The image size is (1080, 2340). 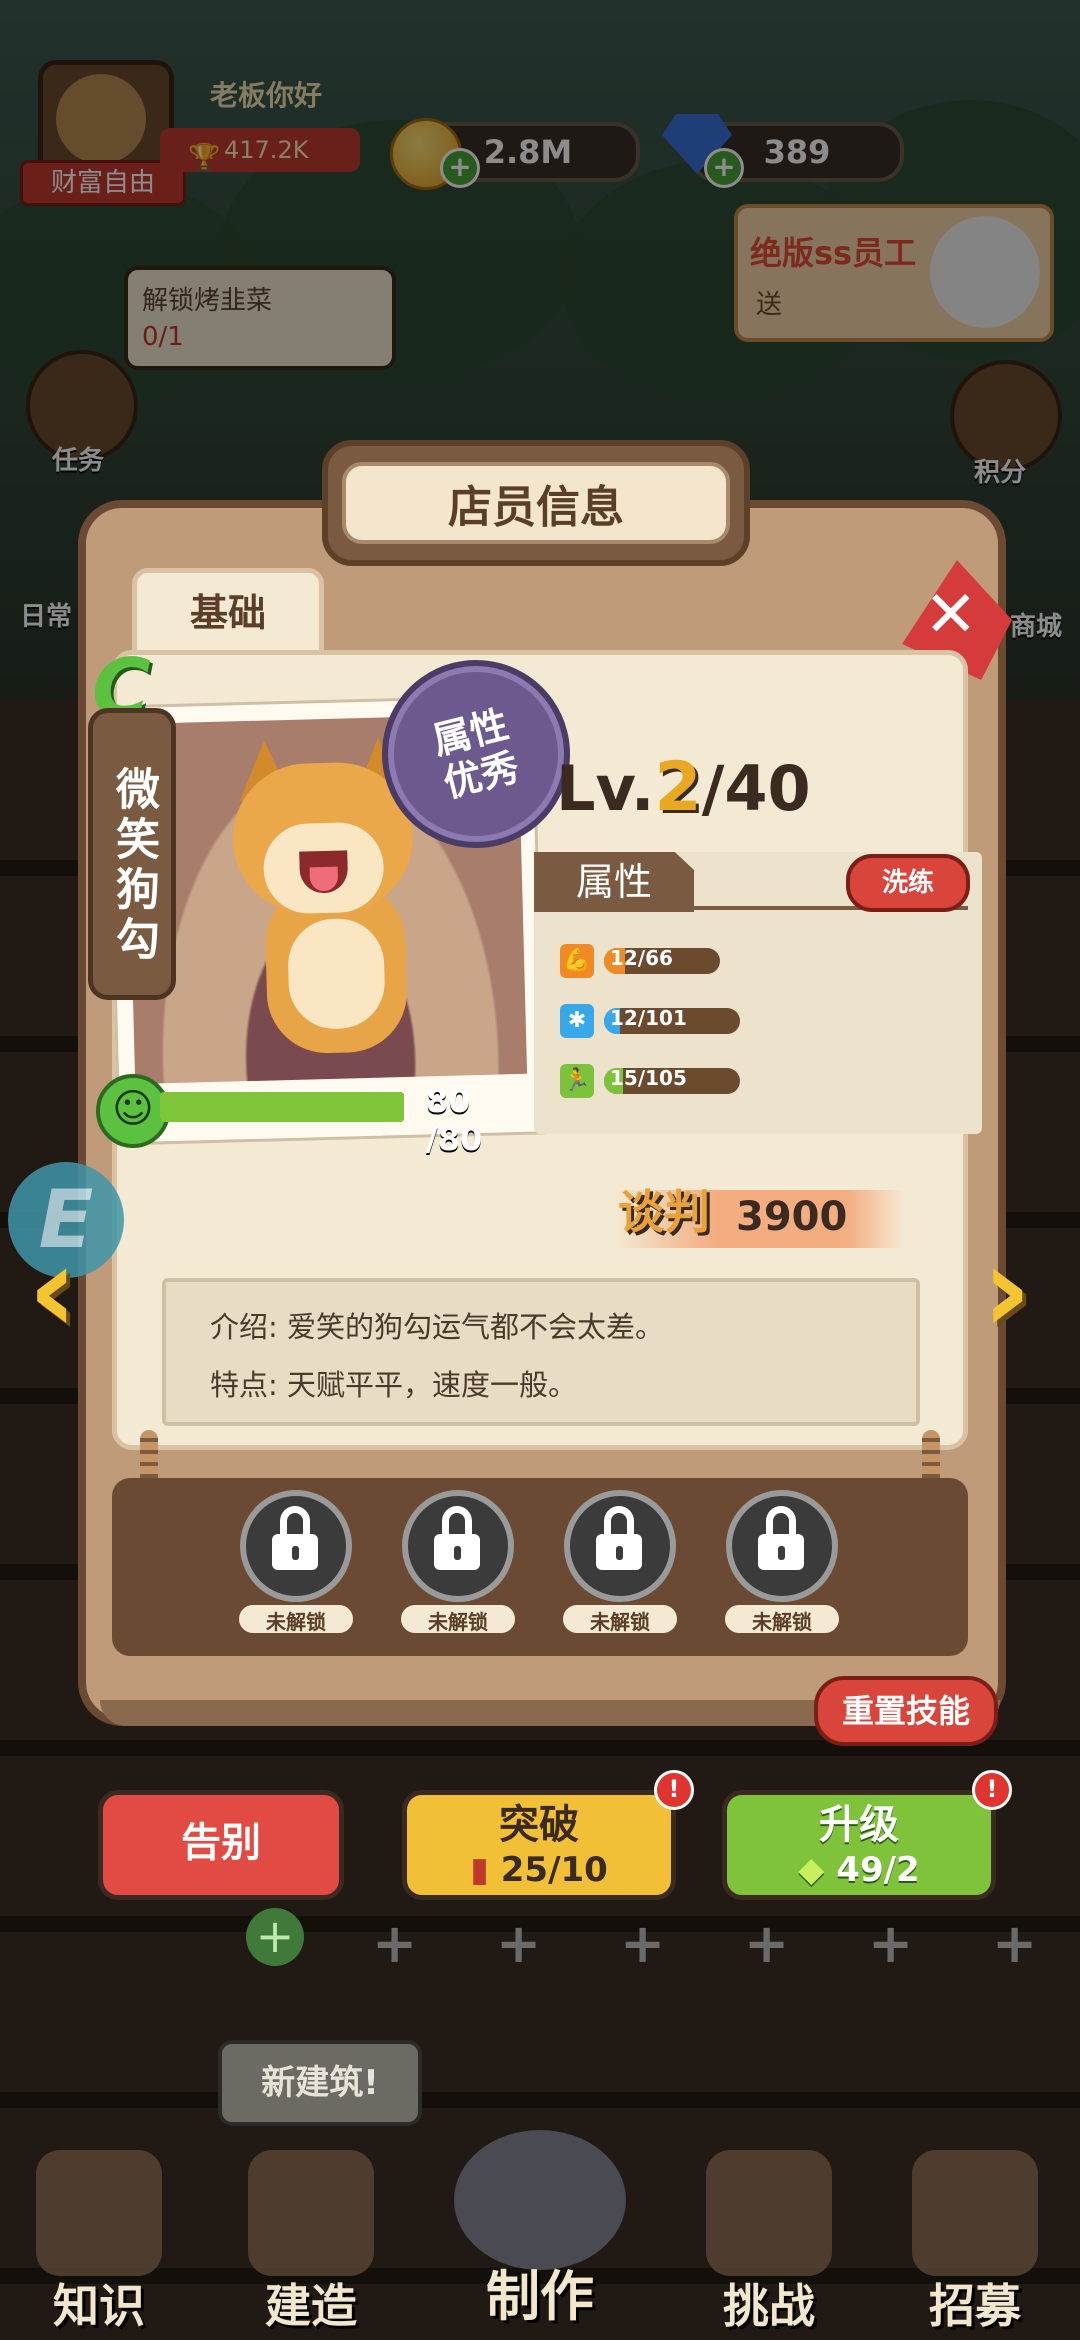 What do you see at coordinates (221, 1845) in the screenshot?
I see `farewell-button: 告别` at bounding box center [221, 1845].